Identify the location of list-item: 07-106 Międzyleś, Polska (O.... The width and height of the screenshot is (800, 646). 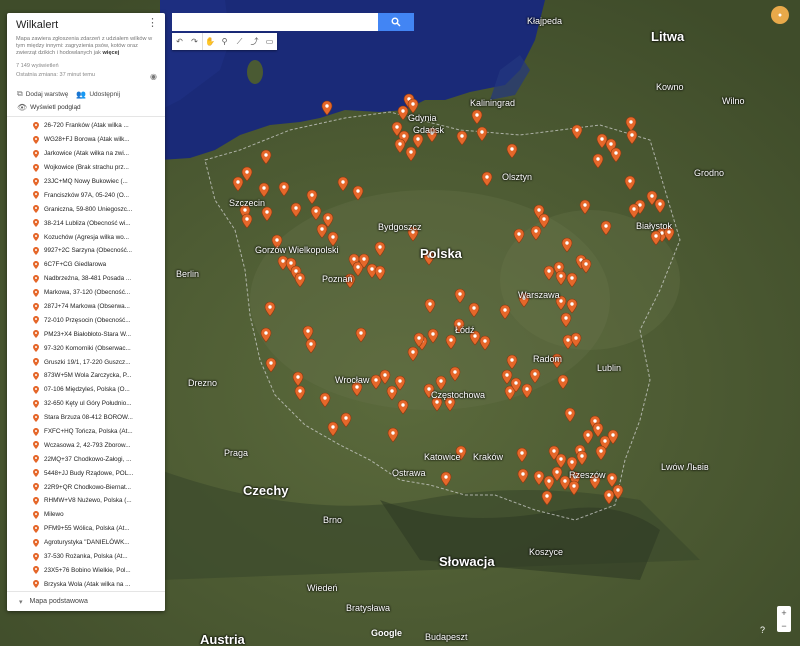
(86, 390).